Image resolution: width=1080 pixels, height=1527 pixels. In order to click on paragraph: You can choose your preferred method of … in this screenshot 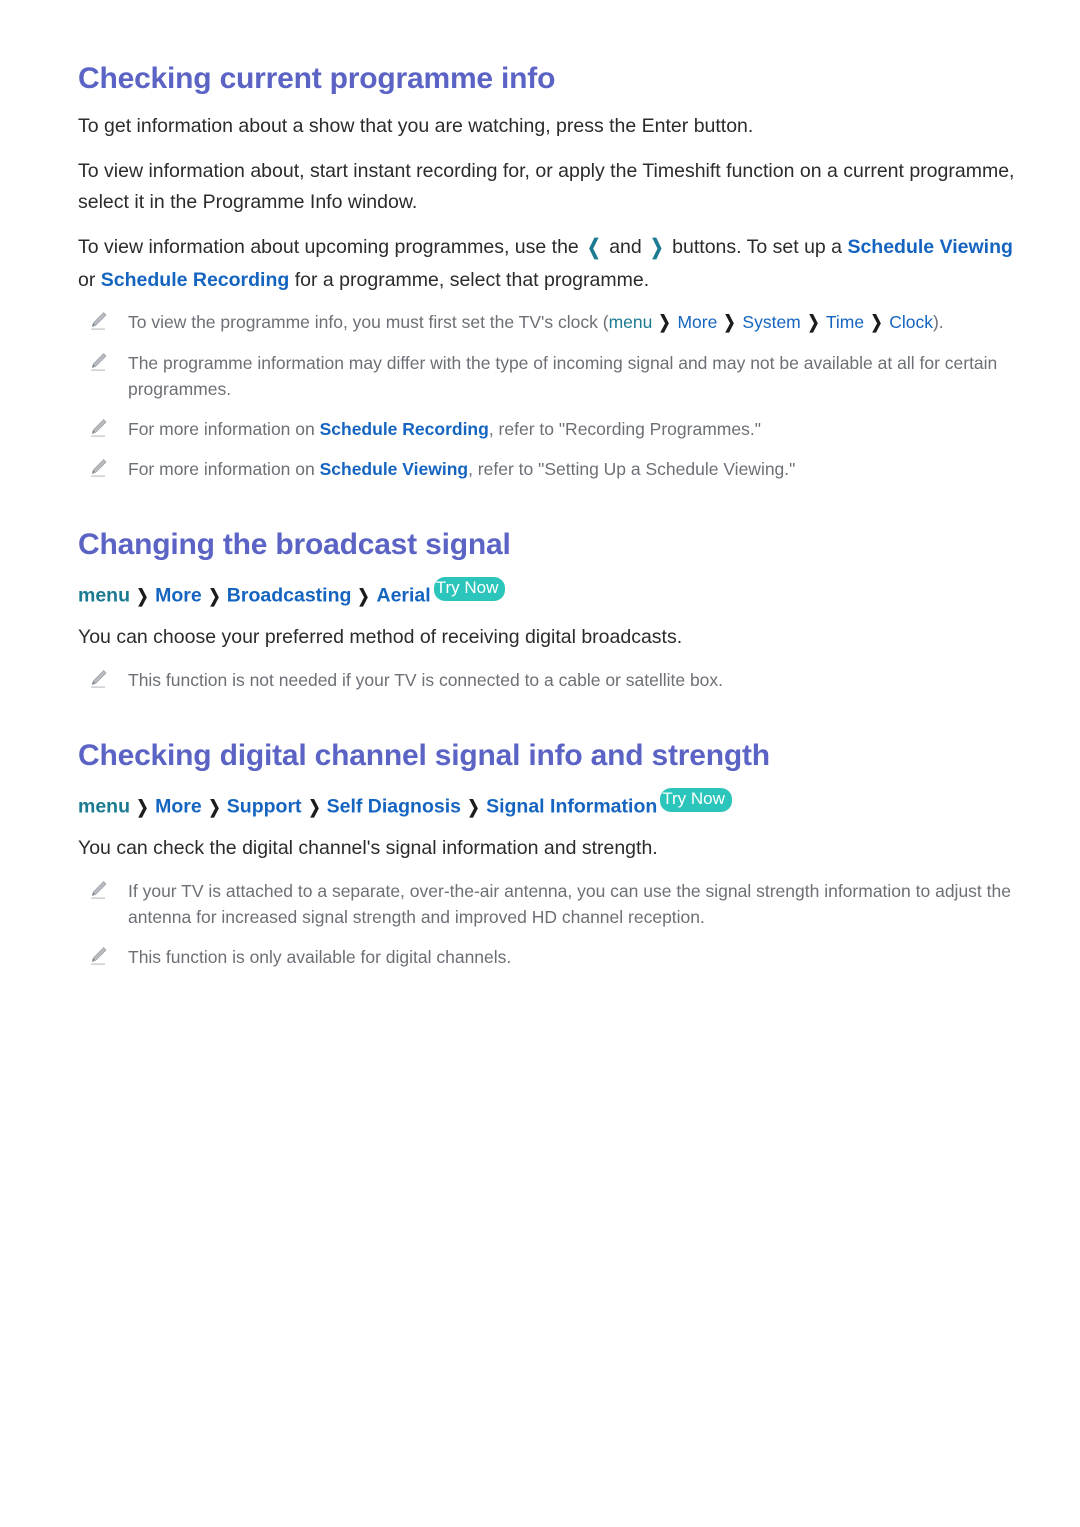, I will do `click(380, 636)`.